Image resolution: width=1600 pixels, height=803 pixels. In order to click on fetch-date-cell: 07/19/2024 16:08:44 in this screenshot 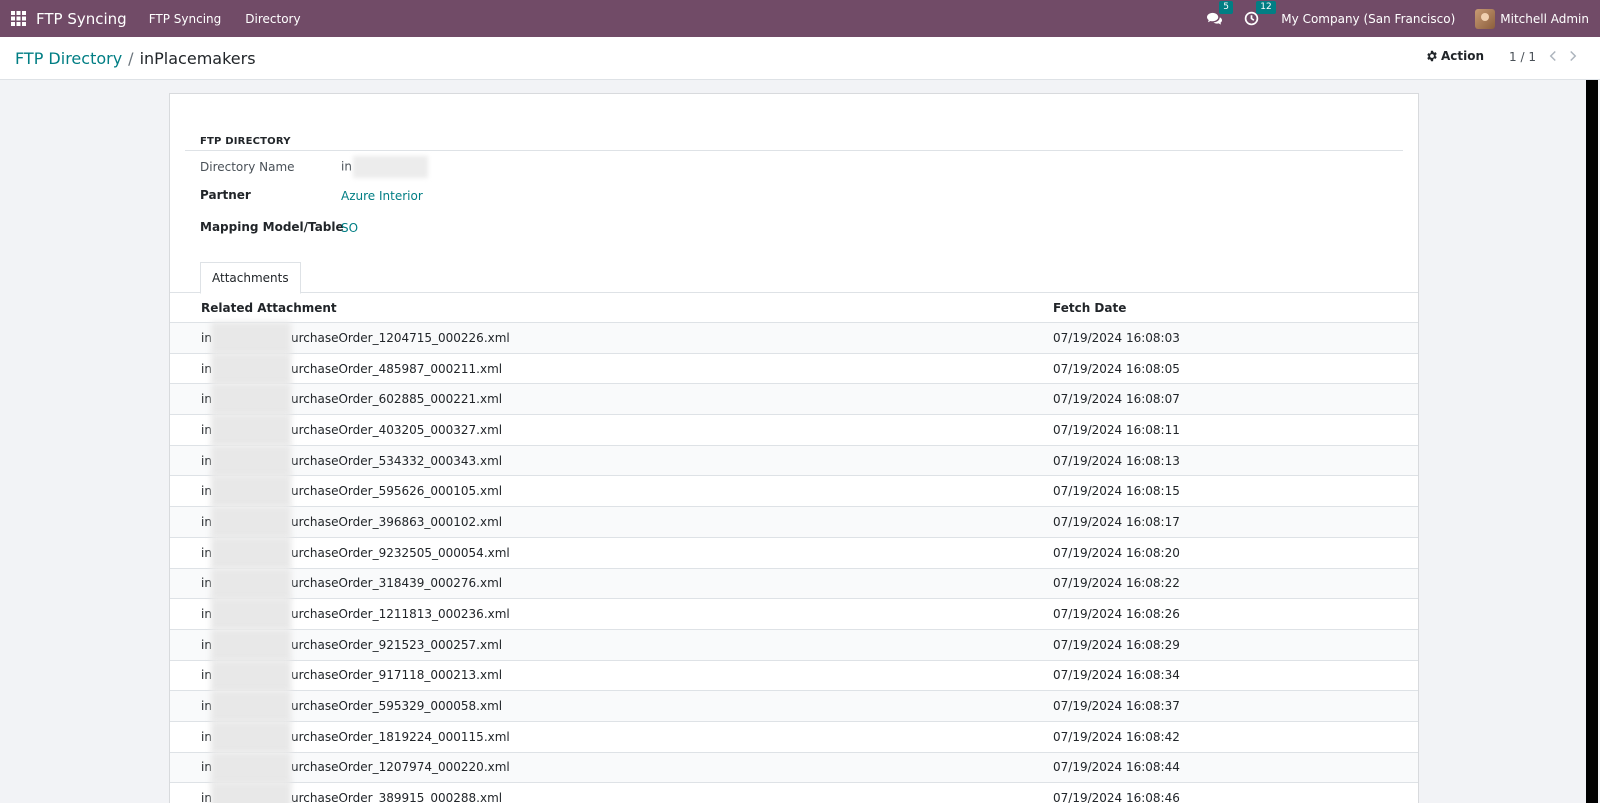, I will do `click(1116, 767)`.